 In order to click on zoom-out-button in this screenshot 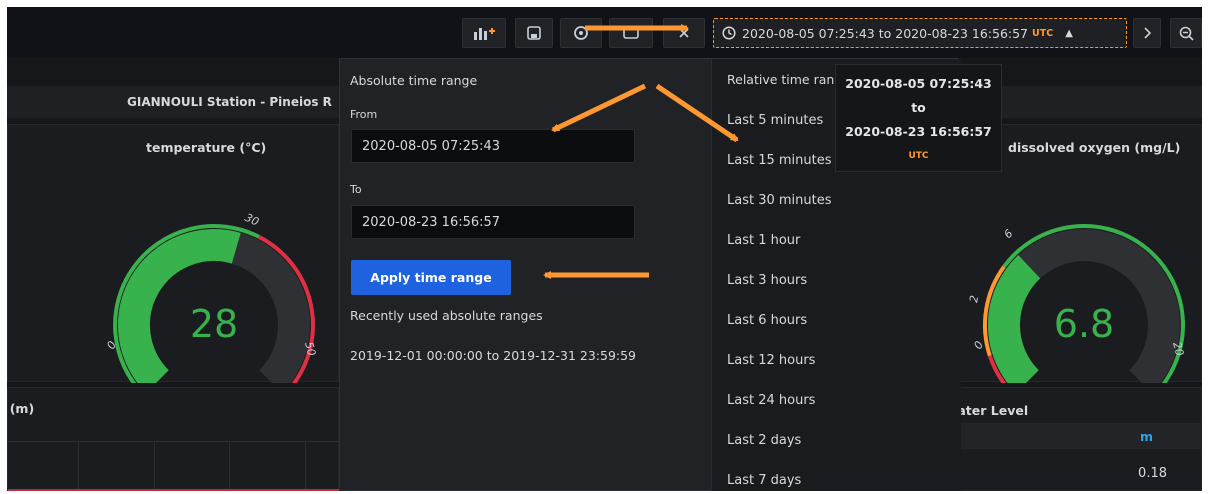, I will do `click(1186, 33)`.